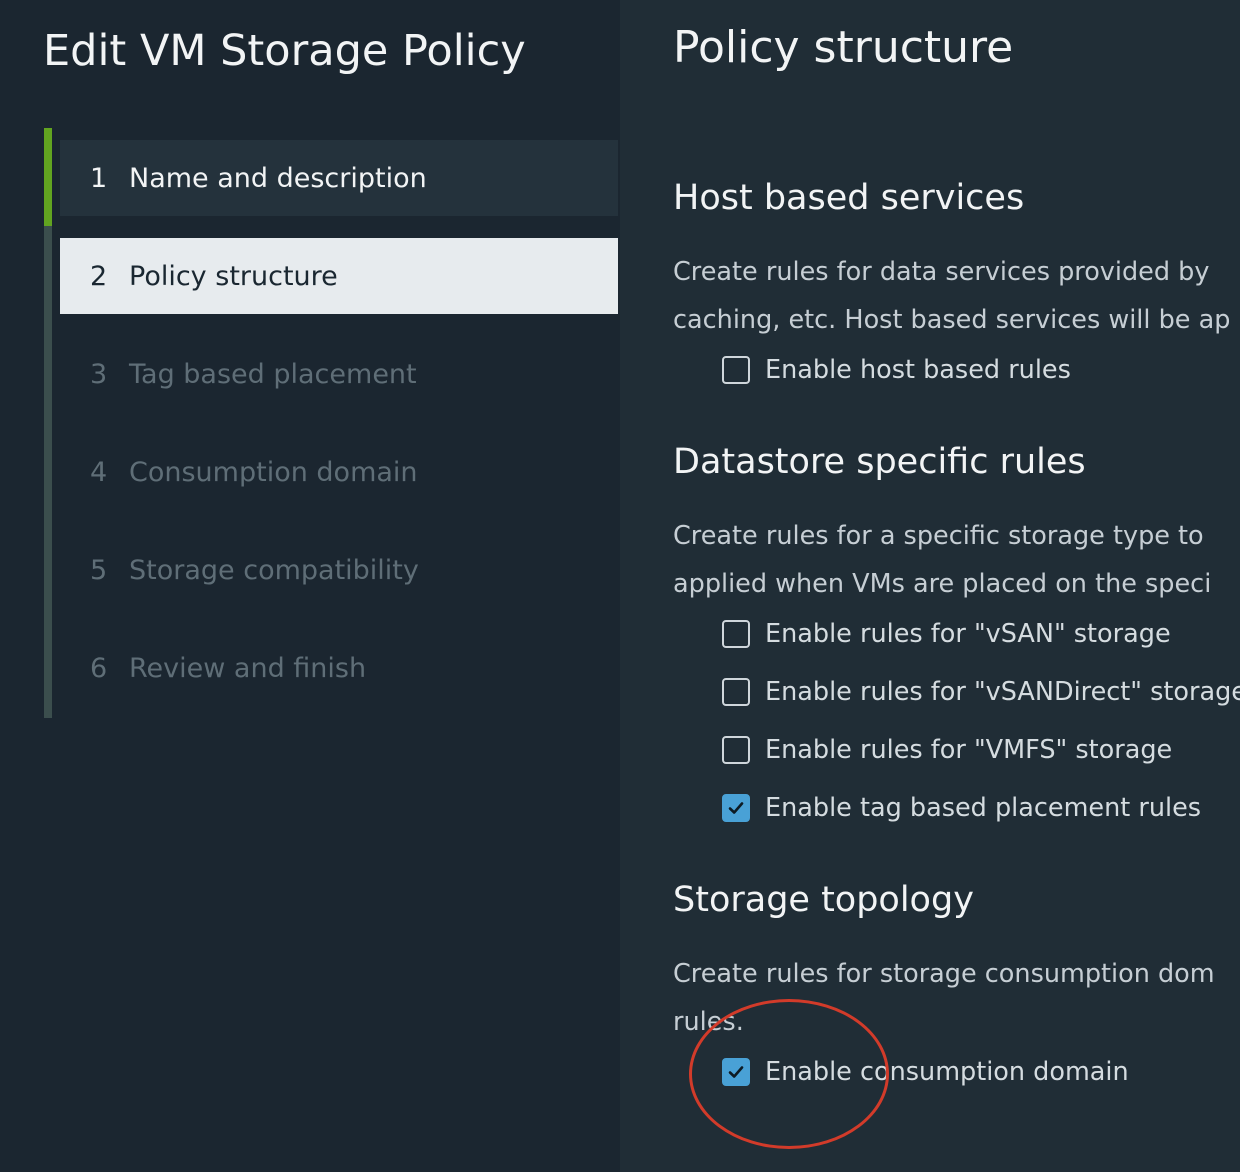 This screenshot has width=1240, height=1172. I want to click on step-label: Consumption domain, so click(273, 472).